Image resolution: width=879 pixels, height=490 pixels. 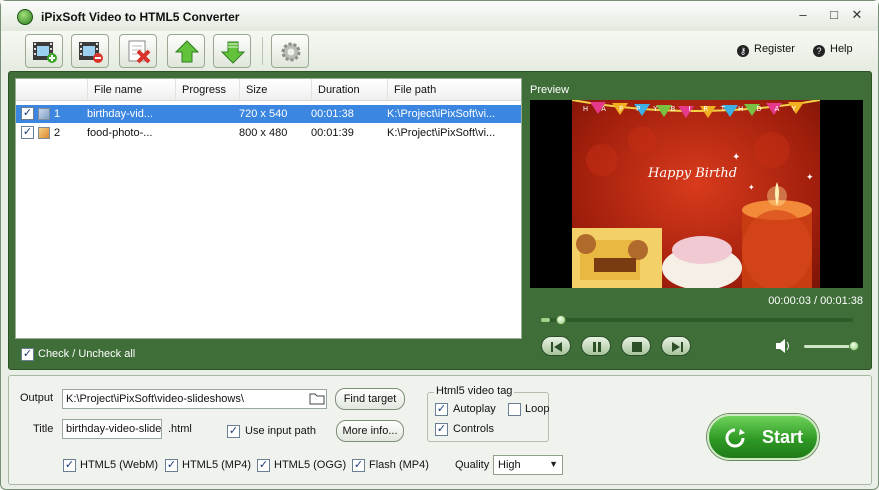 I want to click on window-title: iPixSoft Video to HTML5 Converter, so click(x=140, y=17).